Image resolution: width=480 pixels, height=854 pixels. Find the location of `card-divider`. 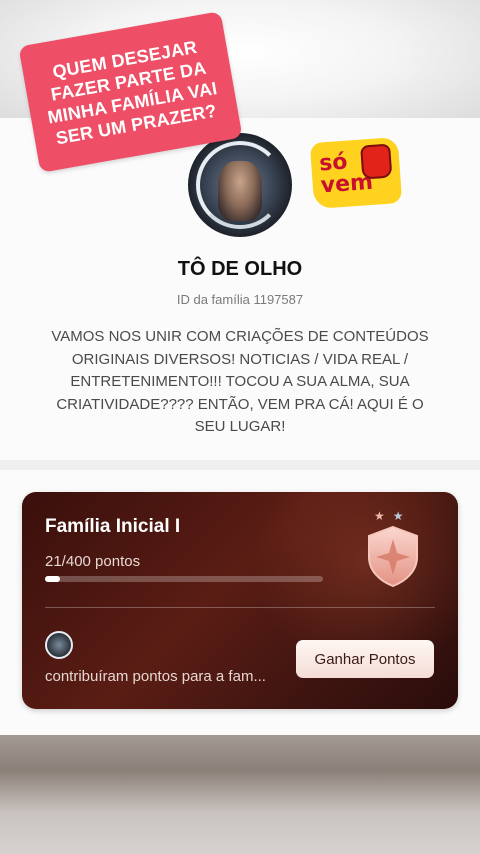

card-divider is located at coordinates (240, 607).